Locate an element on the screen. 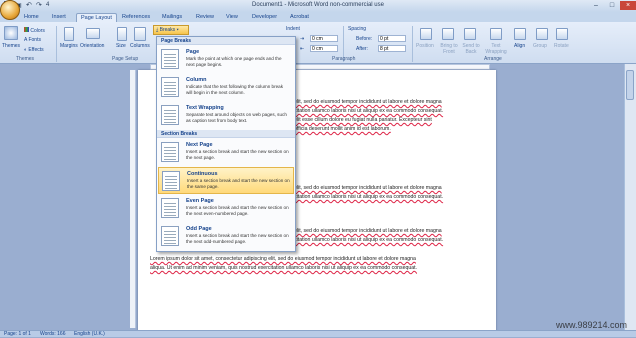 The width and height of the screenshot is (636, 338). size-icon is located at coordinates (122, 34).